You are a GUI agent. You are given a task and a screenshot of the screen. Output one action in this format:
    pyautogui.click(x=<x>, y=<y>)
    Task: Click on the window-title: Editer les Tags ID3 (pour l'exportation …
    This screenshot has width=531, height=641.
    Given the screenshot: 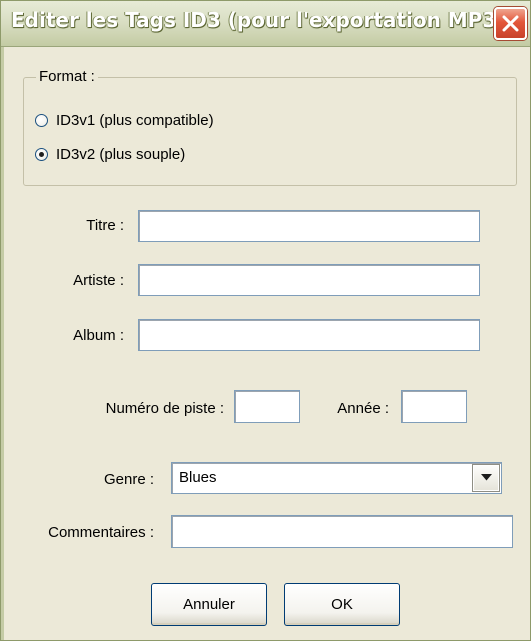 What is the action you would take?
    pyautogui.click(x=258, y=20)
    